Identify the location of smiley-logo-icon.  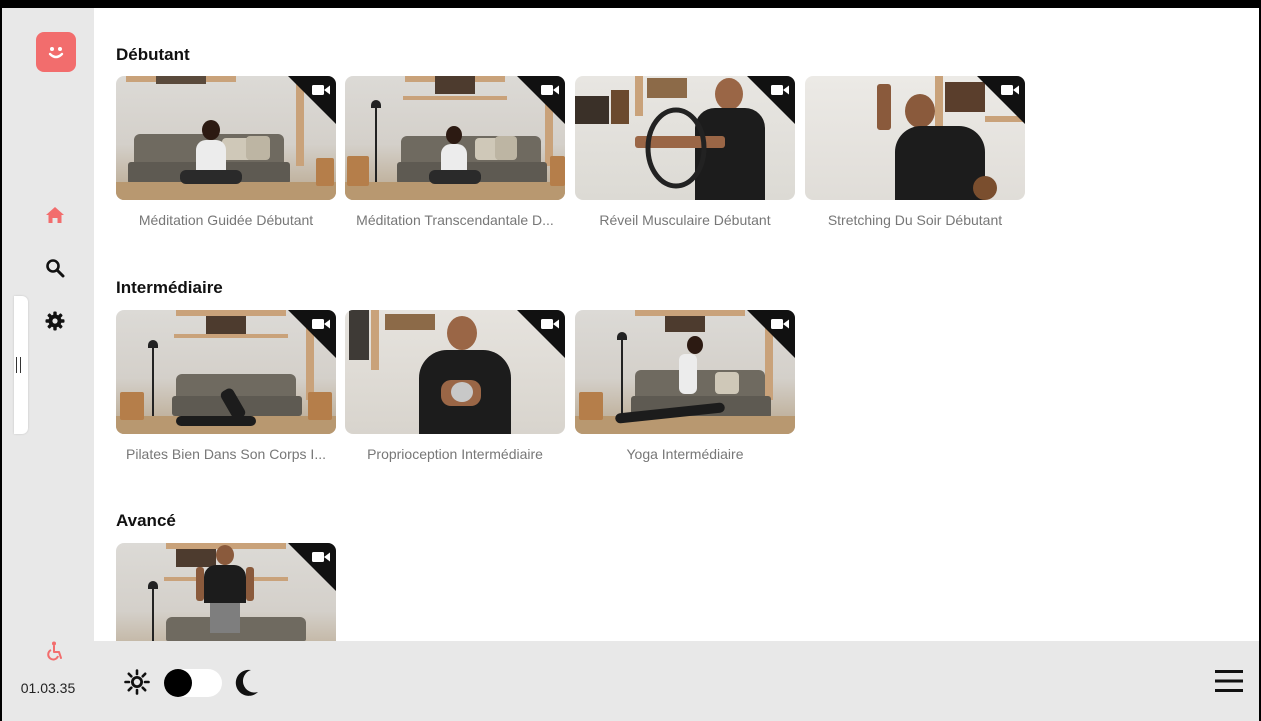
(56, 52).